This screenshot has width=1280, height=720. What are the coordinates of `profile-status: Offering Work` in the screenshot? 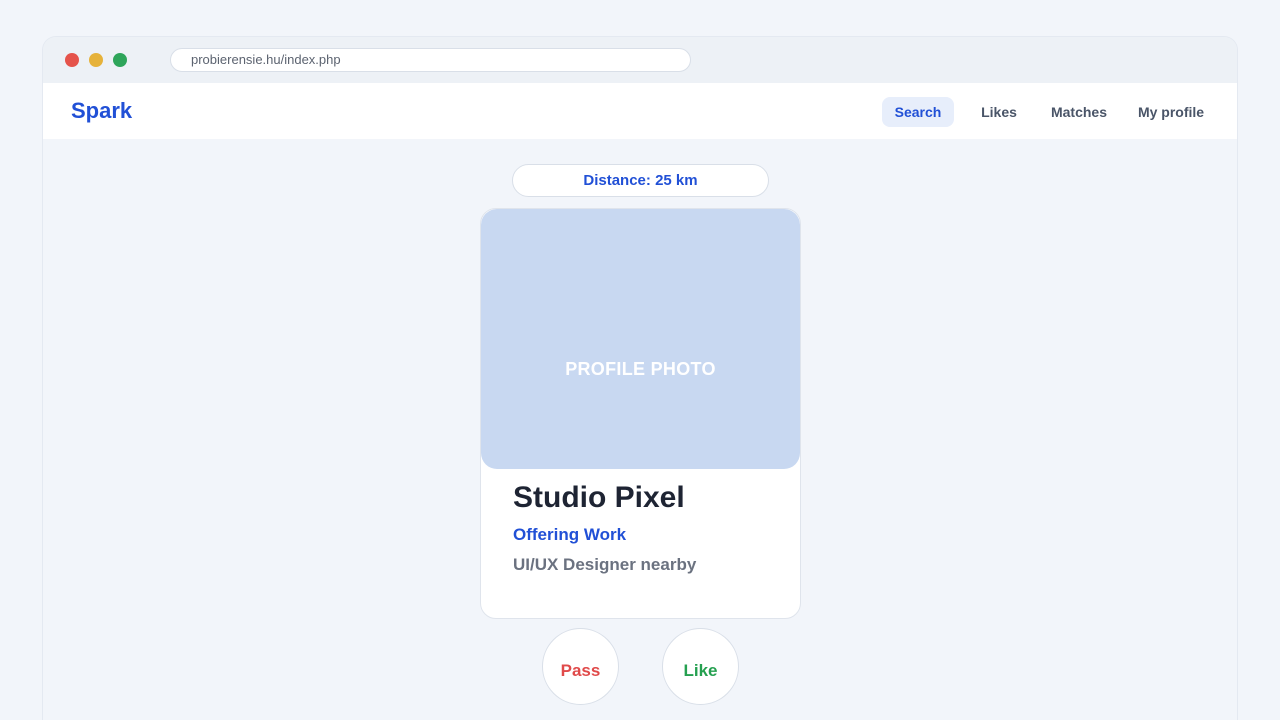 It's located at (570, 534).